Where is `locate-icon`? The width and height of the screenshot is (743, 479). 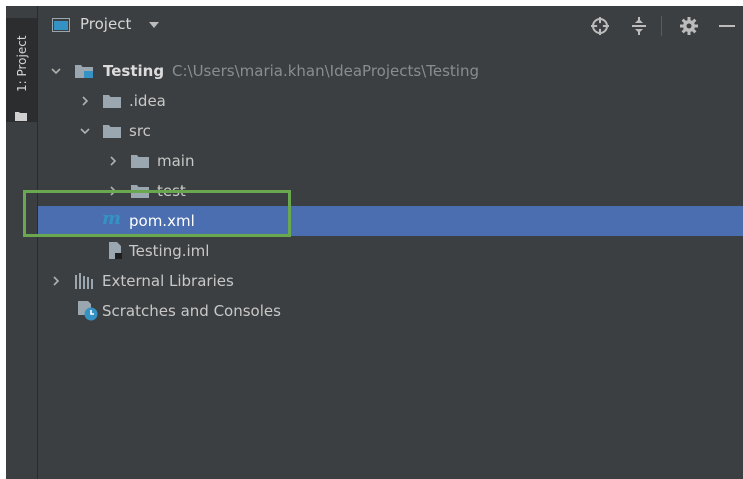
locate-icon is located at coordinates (600, 26).